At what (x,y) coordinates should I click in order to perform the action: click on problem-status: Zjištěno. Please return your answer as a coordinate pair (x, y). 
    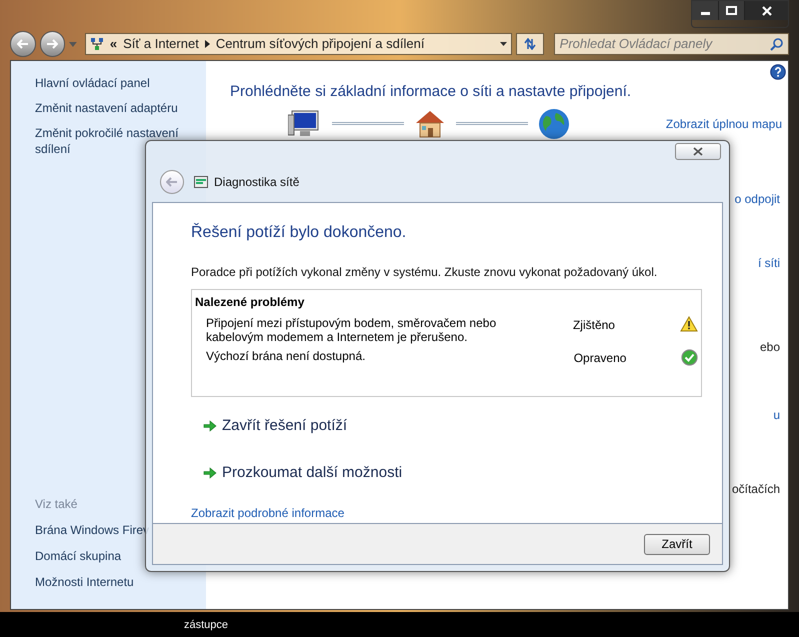
    Looking at the image, I should click on (594, 325).